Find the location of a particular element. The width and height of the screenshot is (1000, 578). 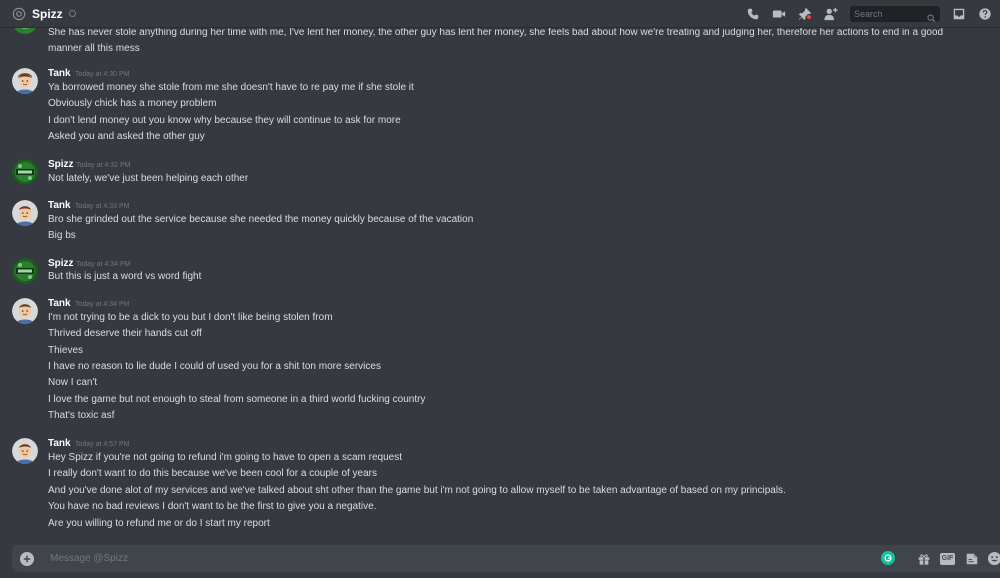

grammarly-icon is located at coordinates (888, 558).